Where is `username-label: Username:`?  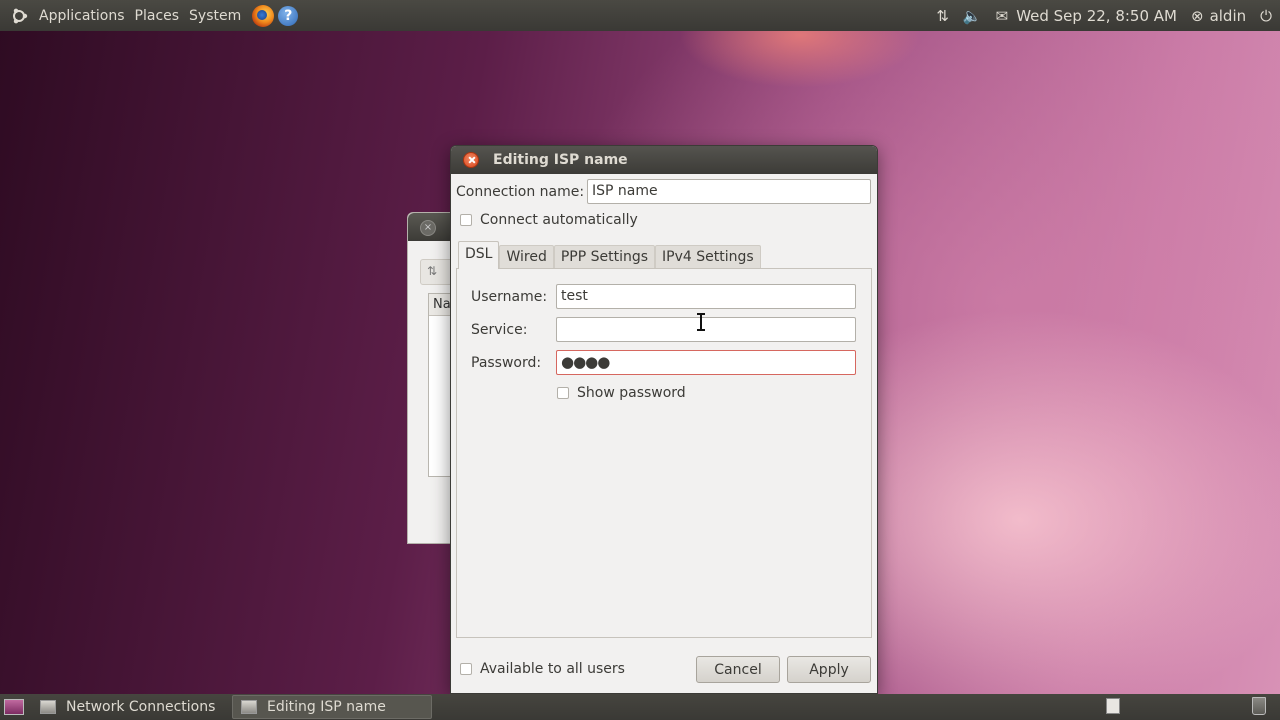
username-label: Username: is located at coordinates (509, 296).